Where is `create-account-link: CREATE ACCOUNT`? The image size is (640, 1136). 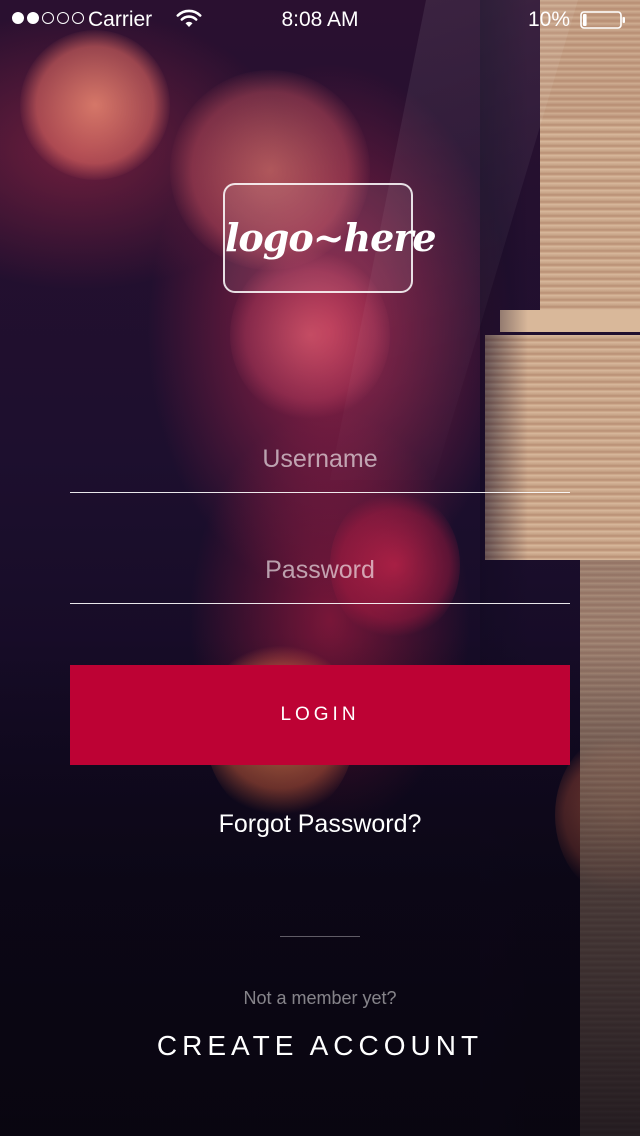 create-account-link: CREATE ACCOUNT is located at coordinates (320, 1046).